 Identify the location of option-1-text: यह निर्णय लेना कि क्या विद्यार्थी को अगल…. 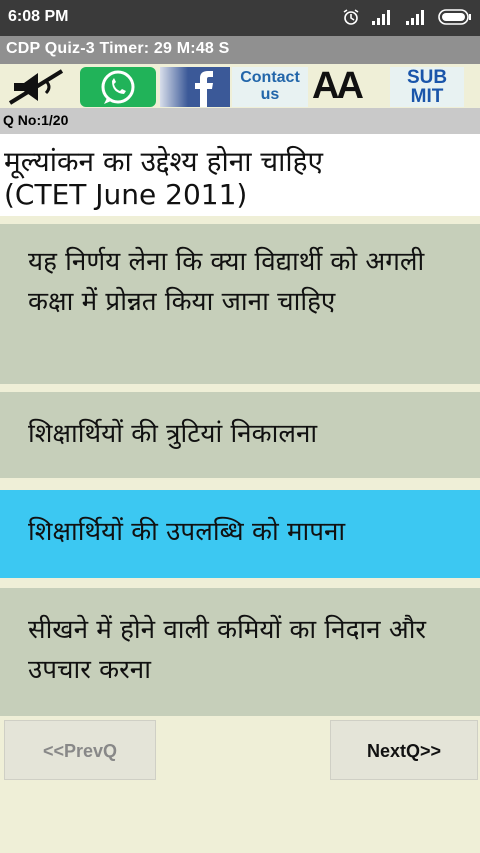
(226, 282).